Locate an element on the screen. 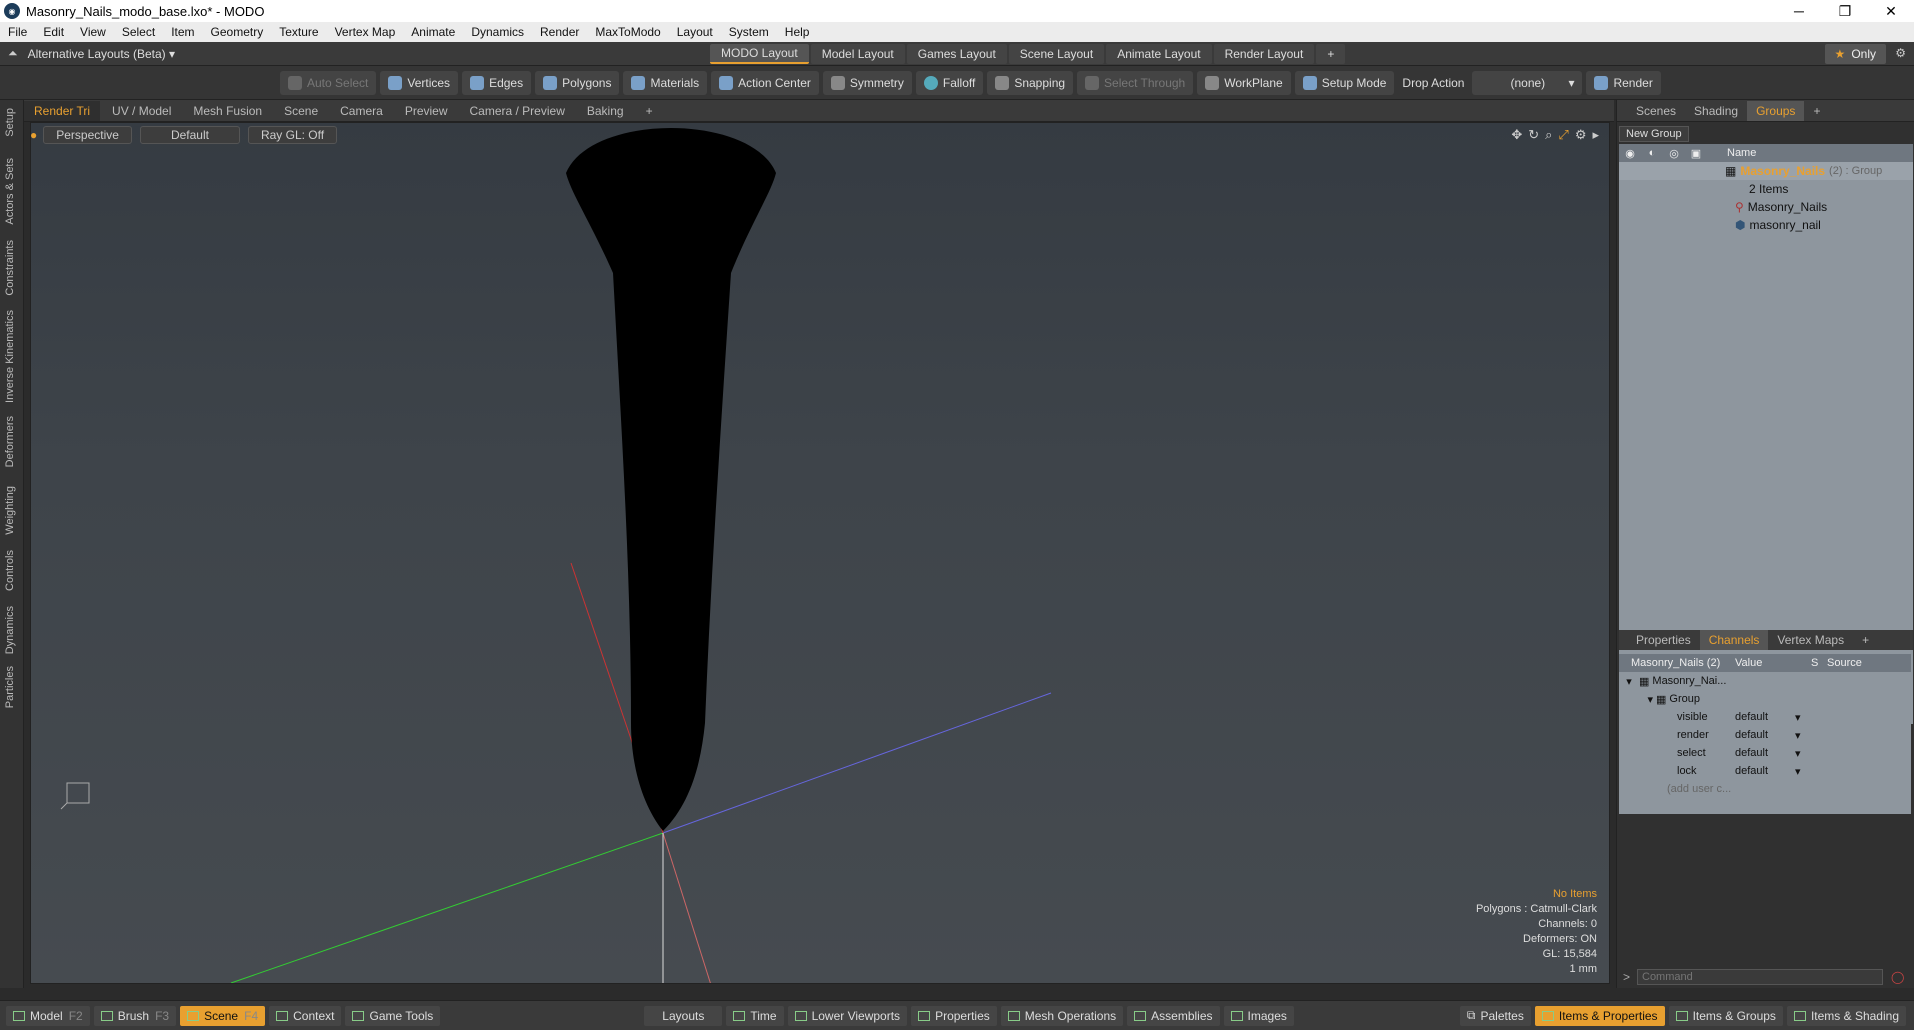 This screenshot has height=1030, width=1914. layouts-arrow-icon: ⏶ is located at coordinates (13, 53).